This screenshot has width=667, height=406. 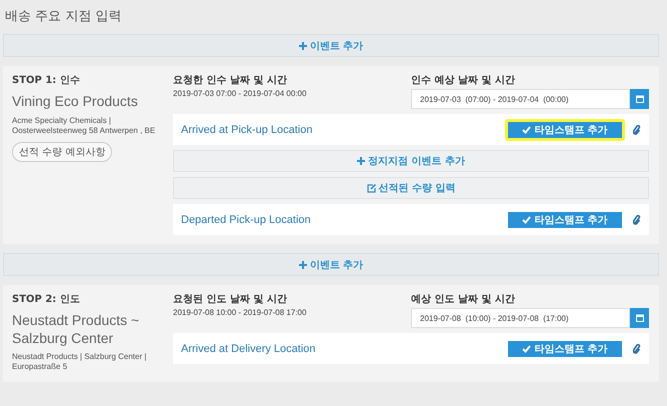 What do you see at coordinates (520, 99) in the screenshot?
I see `date-range-field: 2019-07-03 (07:00) - 2019-07-04 (00:00)` at bounding box center [520, 99].